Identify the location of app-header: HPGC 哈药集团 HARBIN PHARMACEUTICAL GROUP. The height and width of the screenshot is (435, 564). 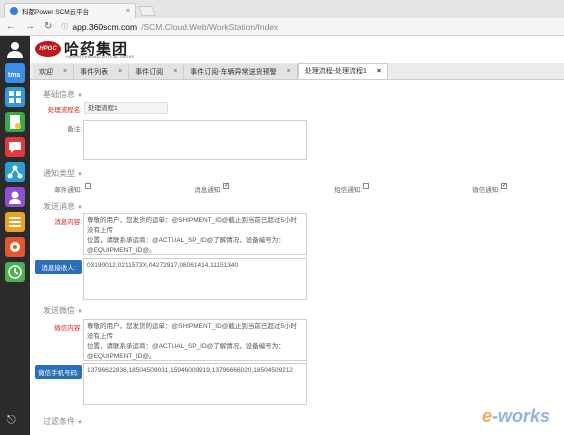
(297, 49).